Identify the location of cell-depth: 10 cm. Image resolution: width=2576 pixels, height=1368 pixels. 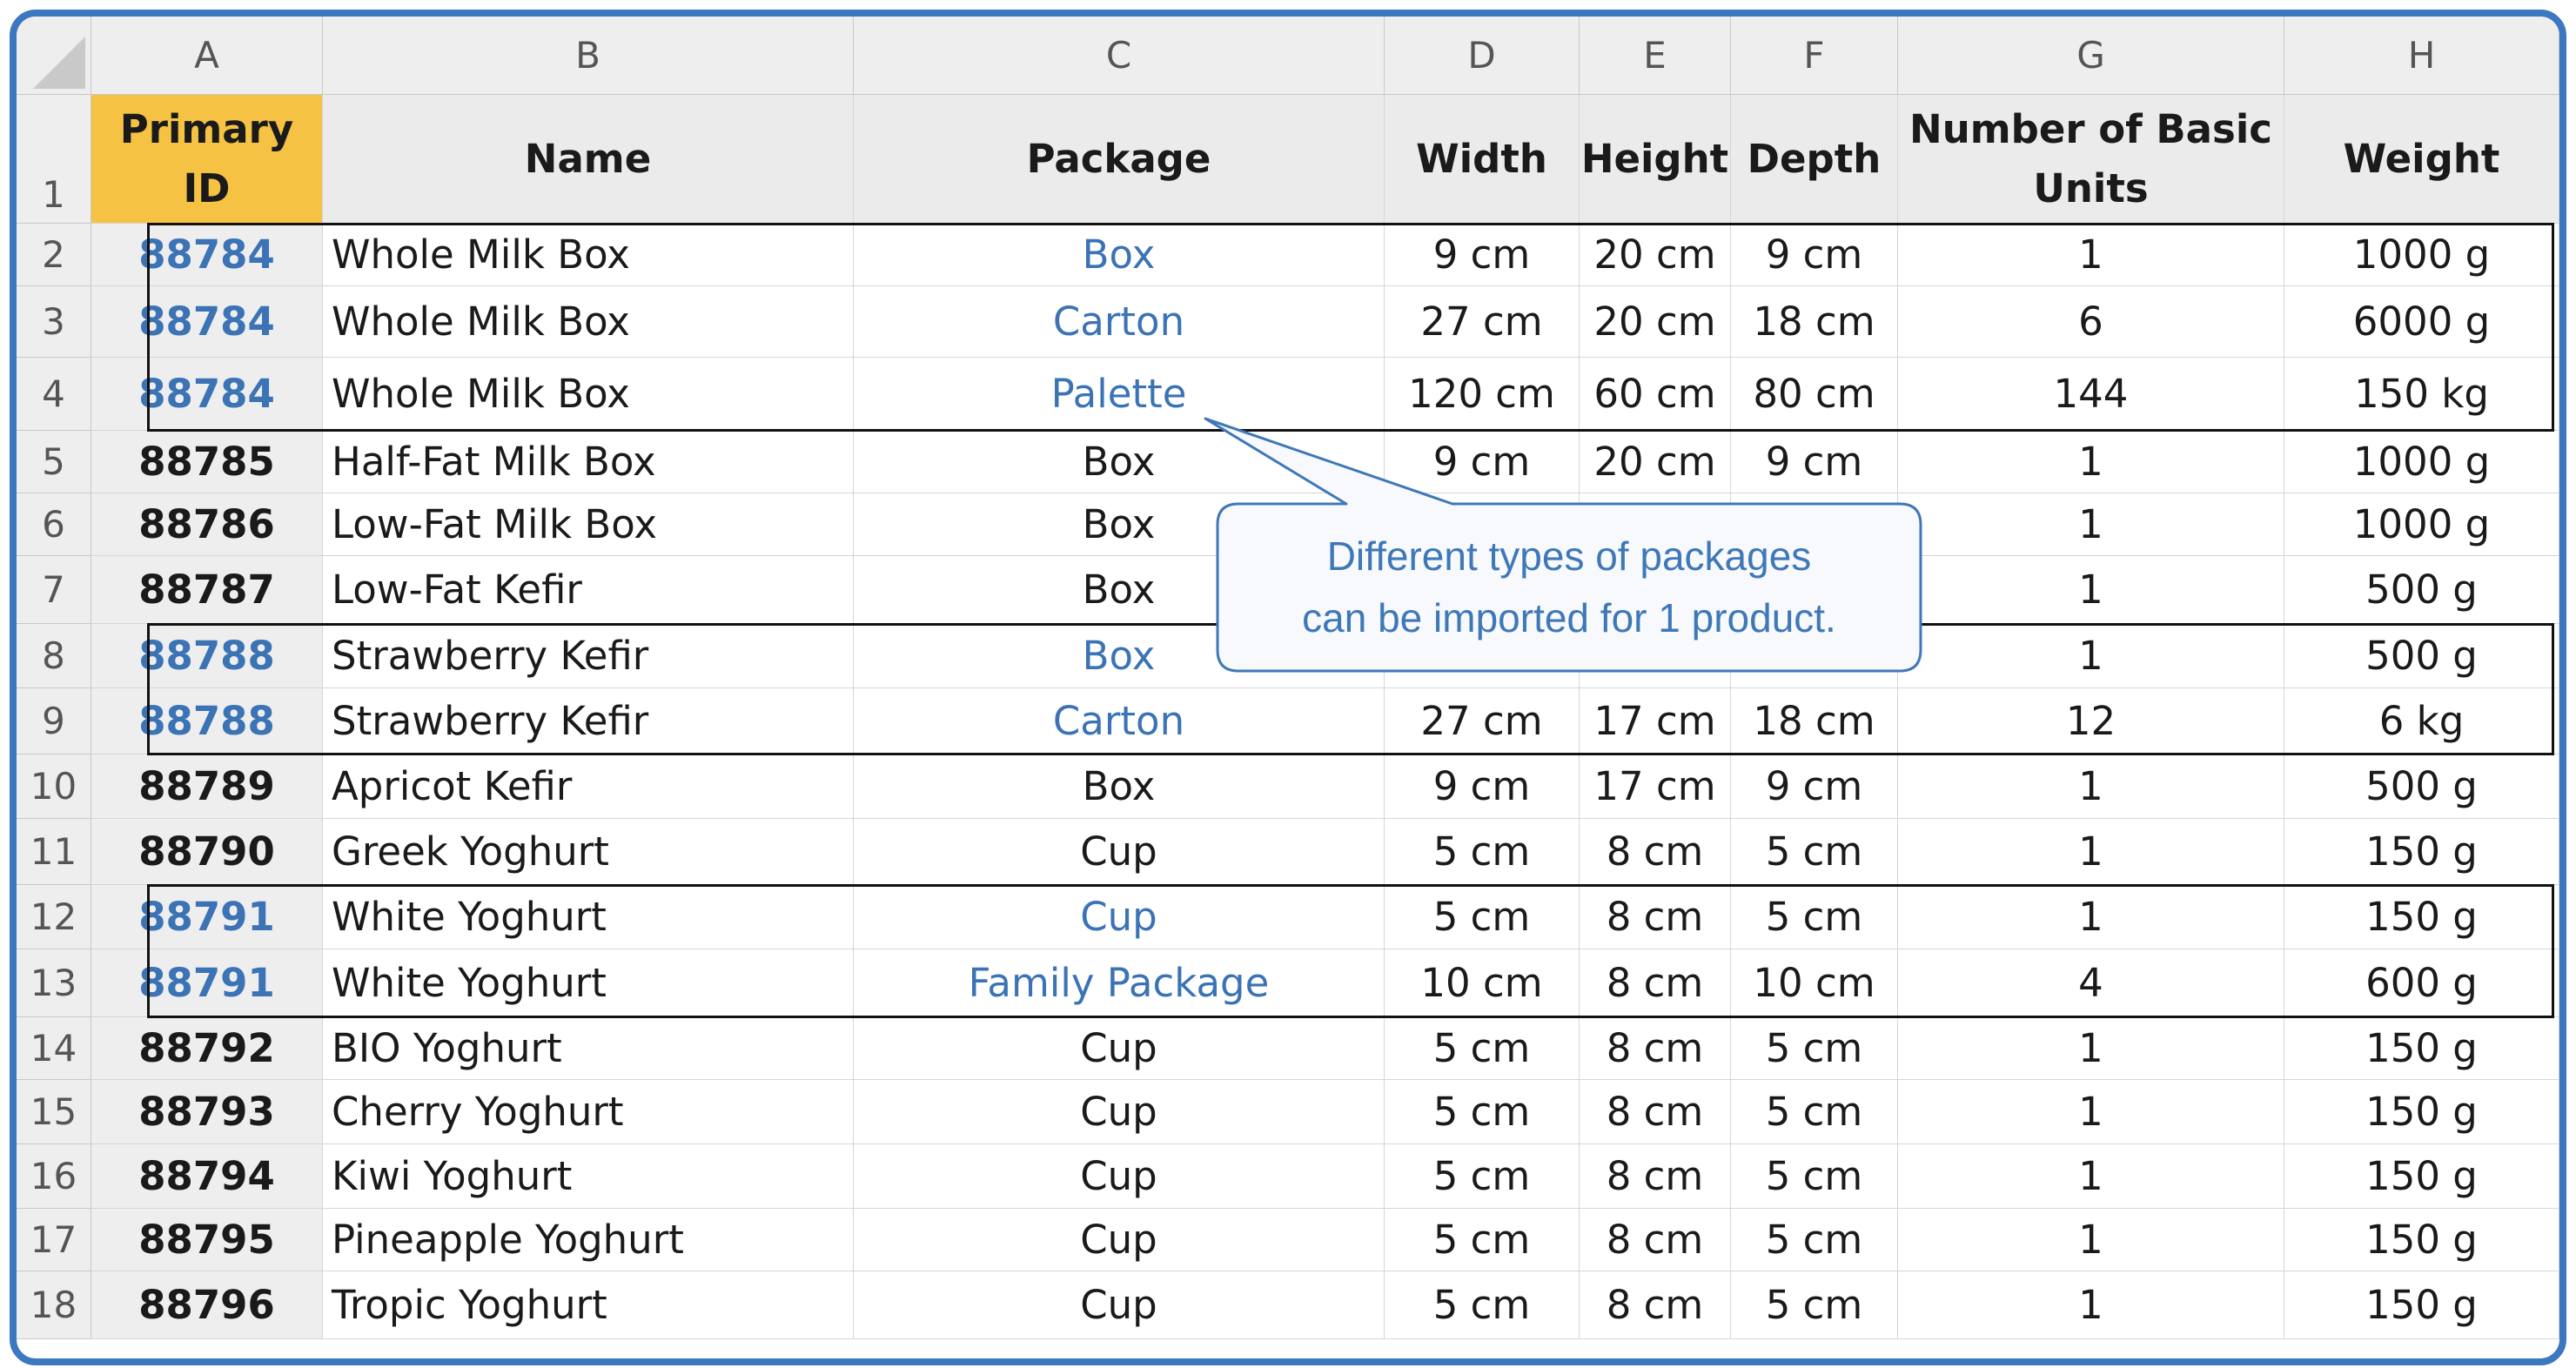
(1814, 983).